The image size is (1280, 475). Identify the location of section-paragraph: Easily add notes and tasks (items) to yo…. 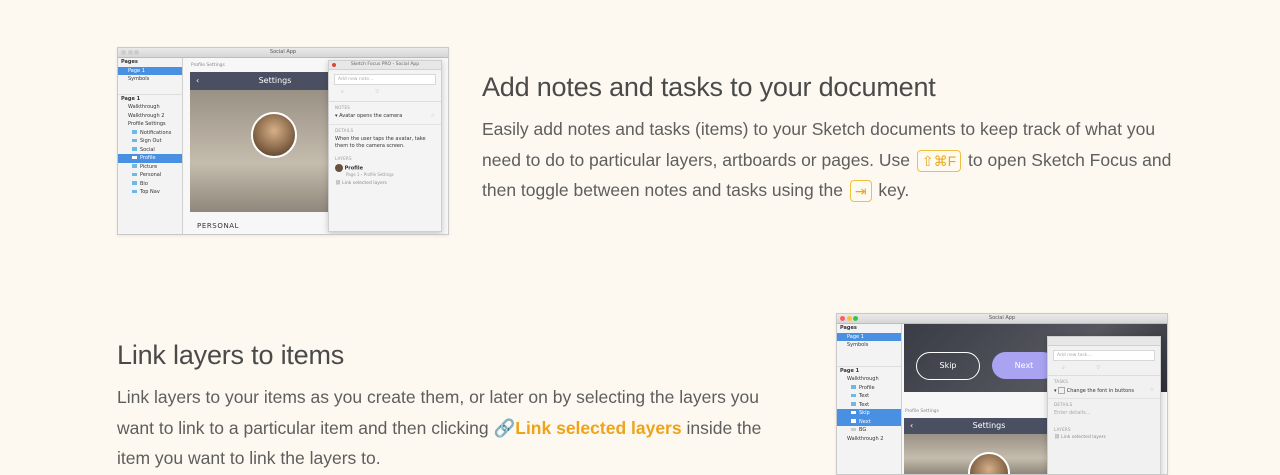
(832, 160).